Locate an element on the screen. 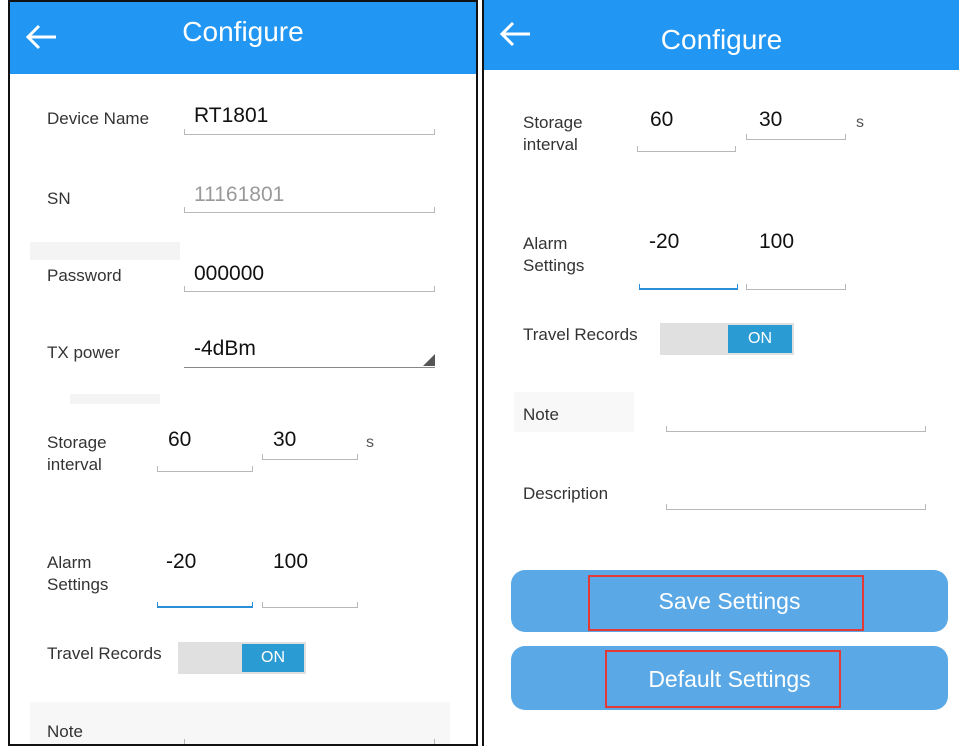  password-field: 000000 is located at coordinates (309, 274).